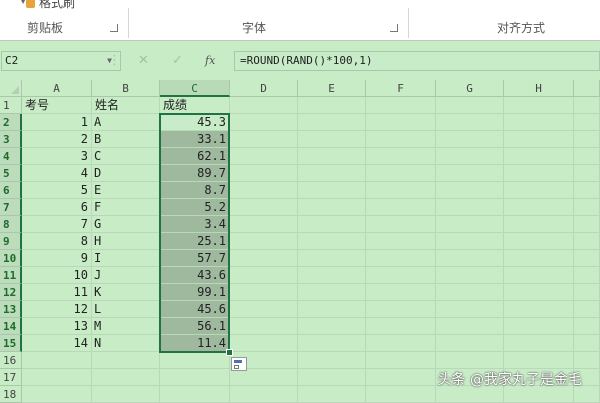  What do you see at coordinates (195, 343) in the screenshot?
I see `score-cell: 11.4` at bounding box center [195, 343].